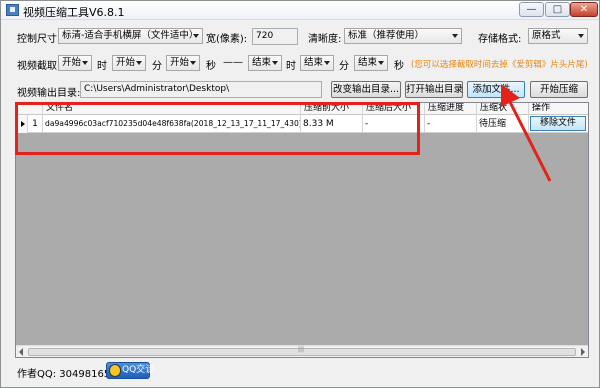 Image resolution: width=600 pixels, height=388 pixels. Describe the element at coordinates (558, 109) in the screenshot. I see `column-header-action: 操作` at that location.